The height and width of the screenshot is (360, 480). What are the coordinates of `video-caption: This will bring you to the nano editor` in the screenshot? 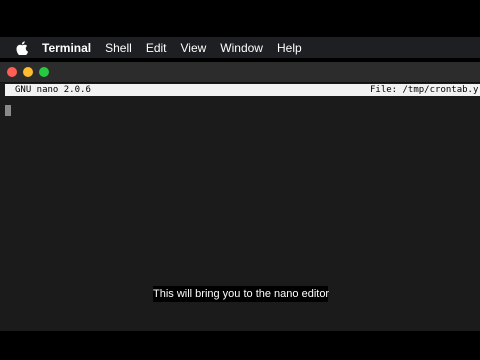 It's located at (241, 294).